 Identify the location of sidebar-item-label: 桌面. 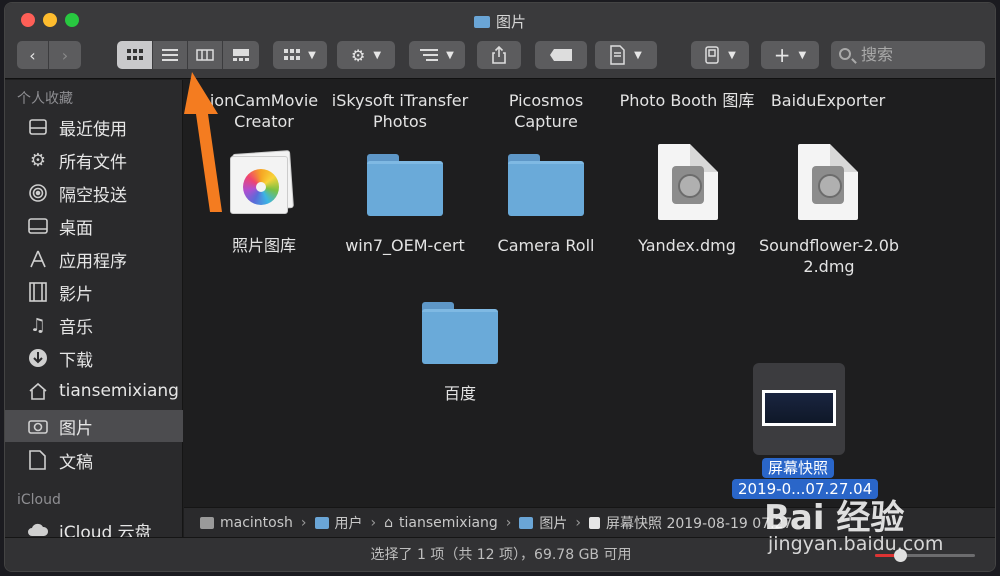
(76, 228).